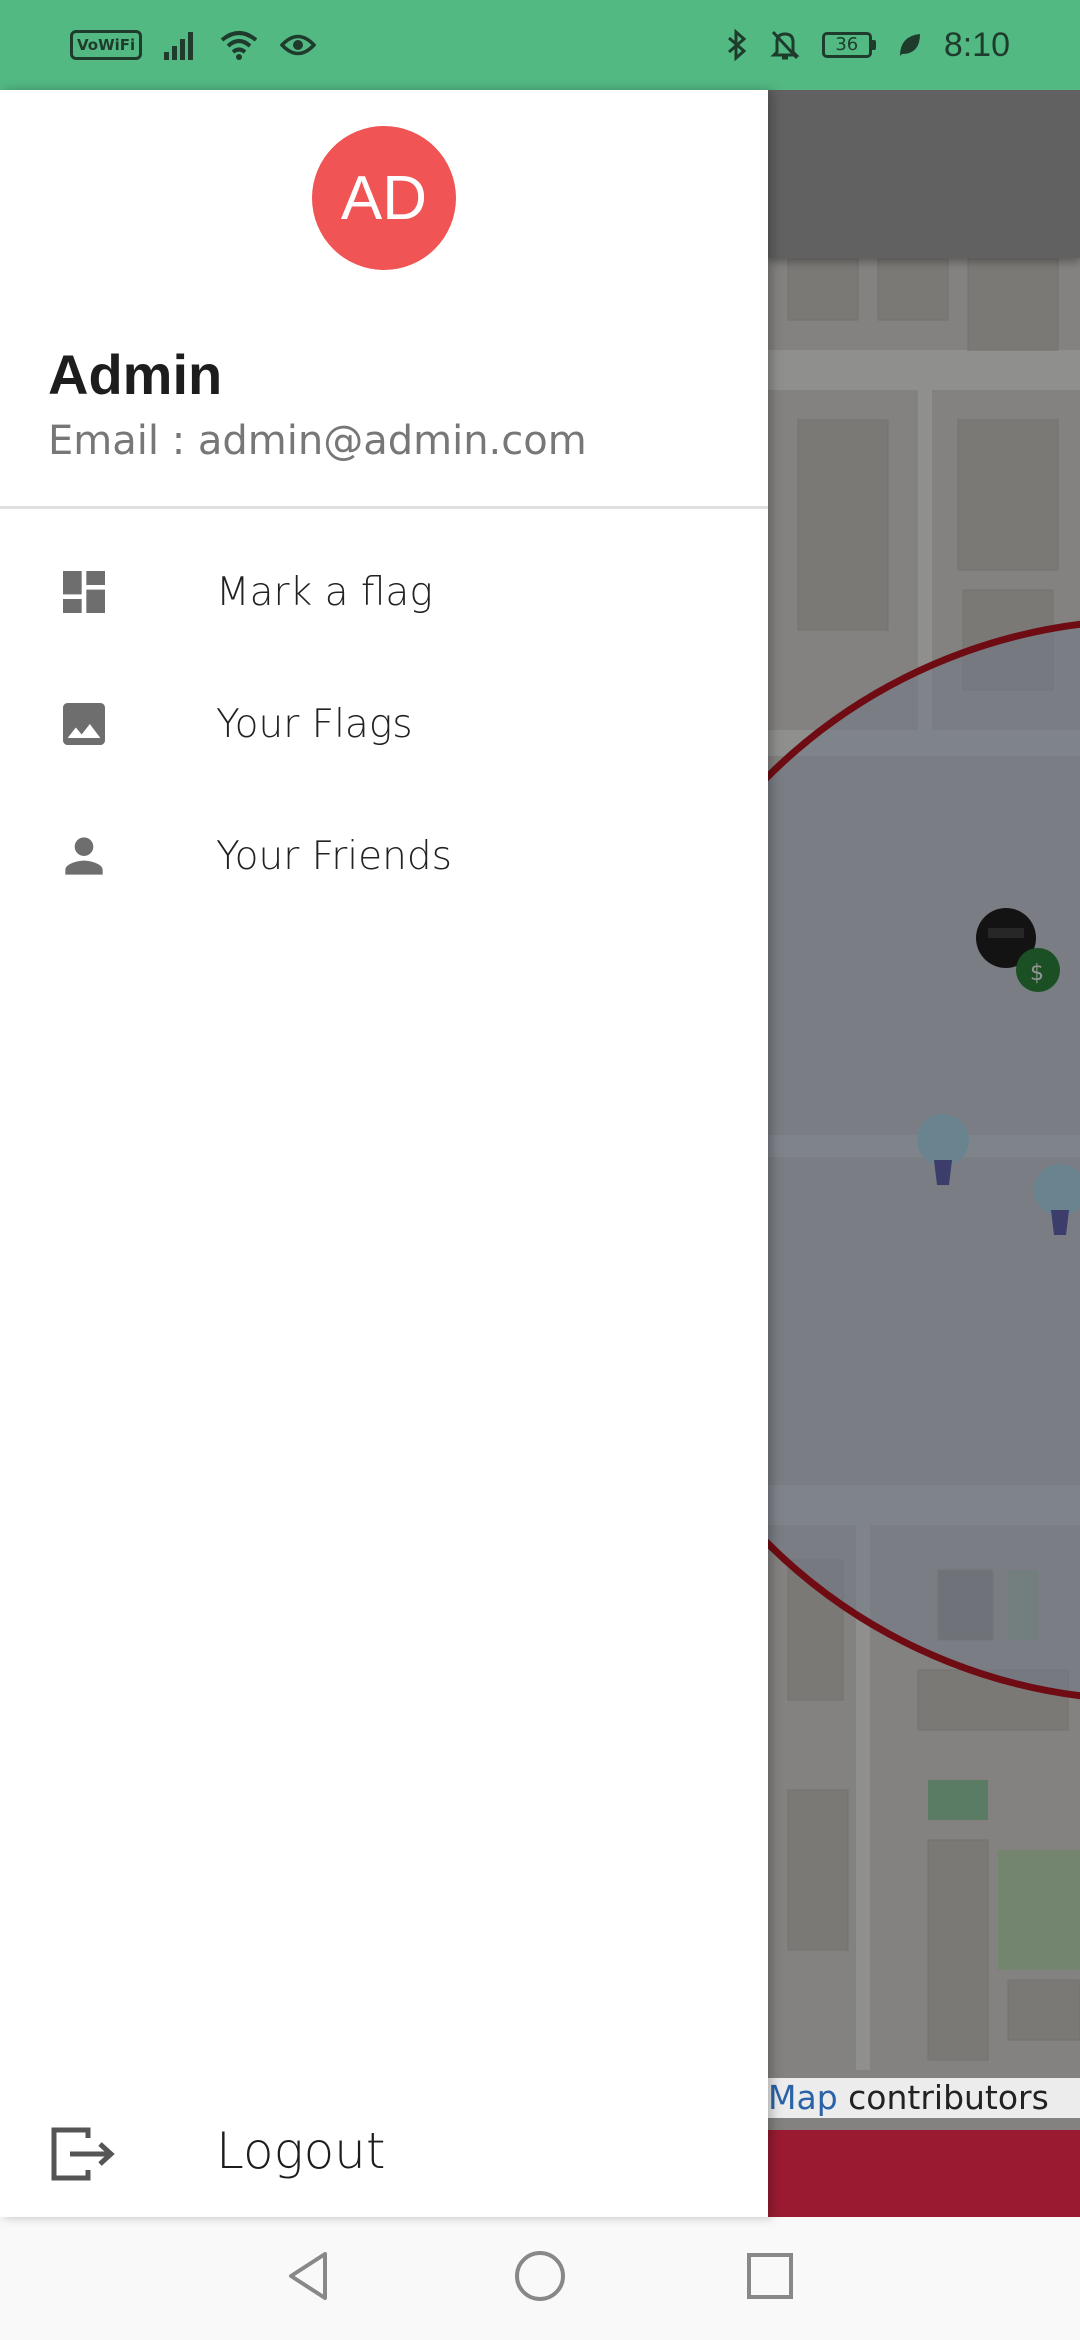  I want to click on back-icon, so click(309, 2276).